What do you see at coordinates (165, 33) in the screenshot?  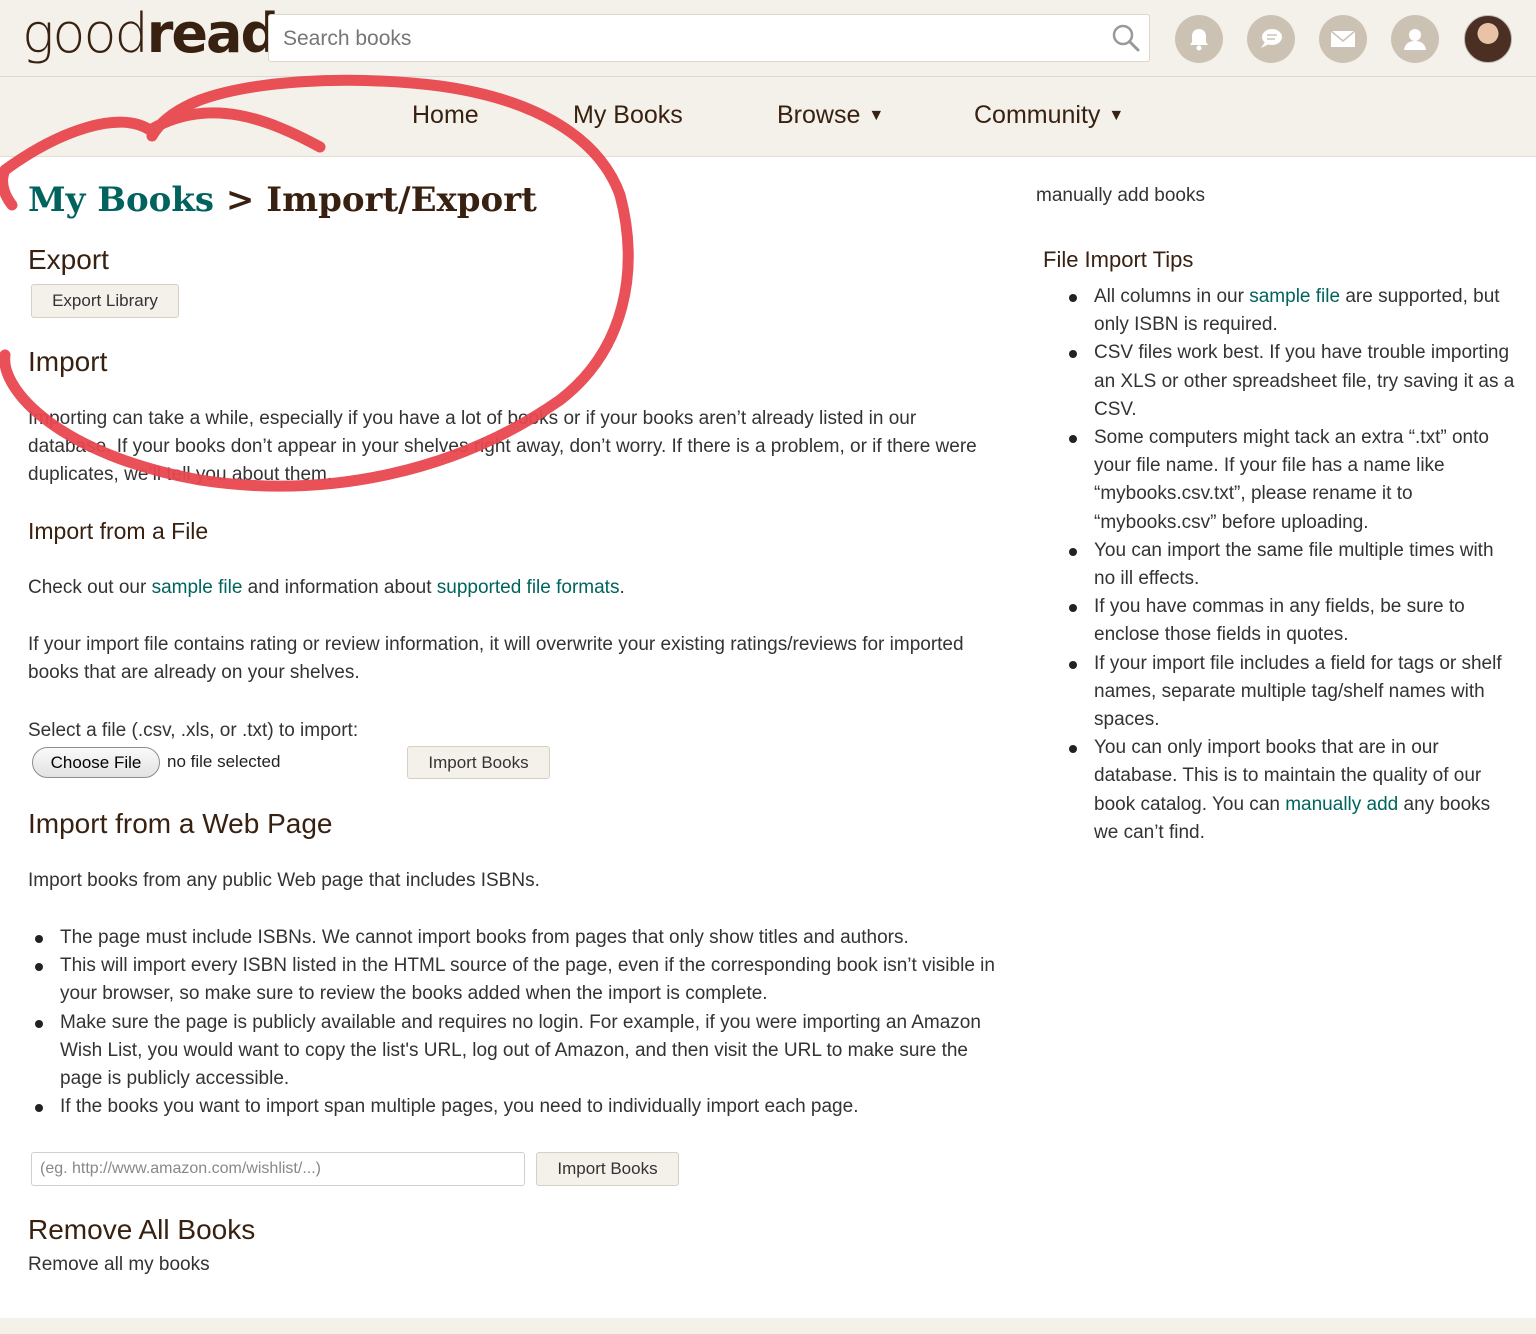 I see `goodreads-logo: goodreads` at bounding box center [165, 33].